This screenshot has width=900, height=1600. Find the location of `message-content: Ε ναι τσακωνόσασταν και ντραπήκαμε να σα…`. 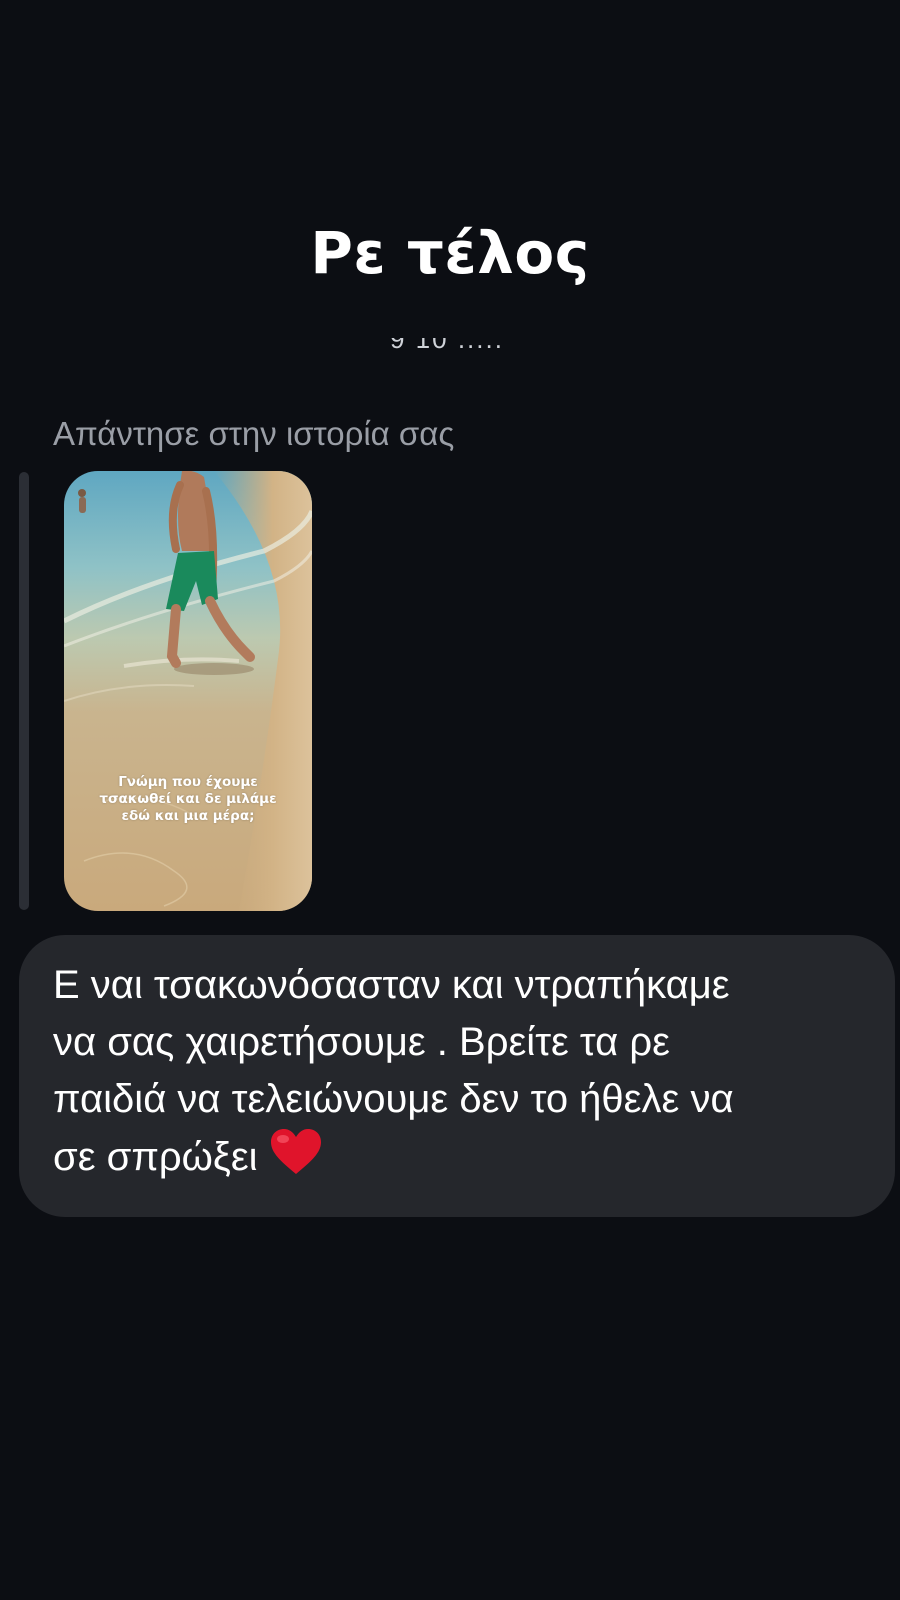

message-content: Ε ναι τσακωνόσασταν και ντραπήκαμε να σα… is located at coordinates (468, 1071).